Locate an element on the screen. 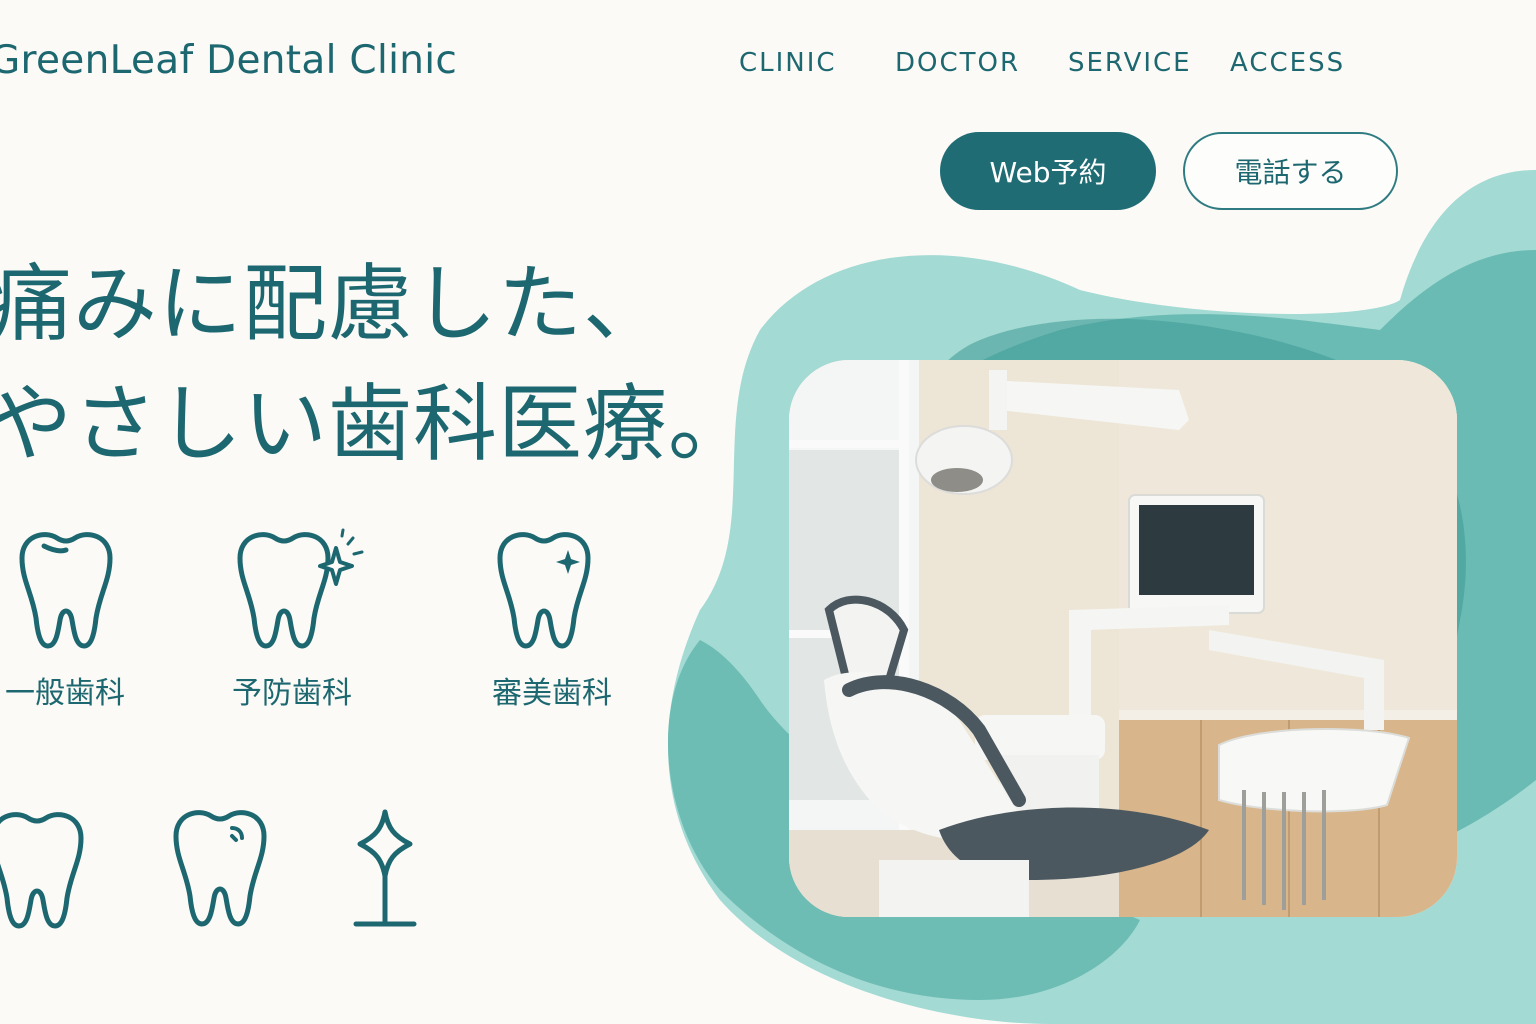  tooth-dented-icon is located at coordinates (220, 868).